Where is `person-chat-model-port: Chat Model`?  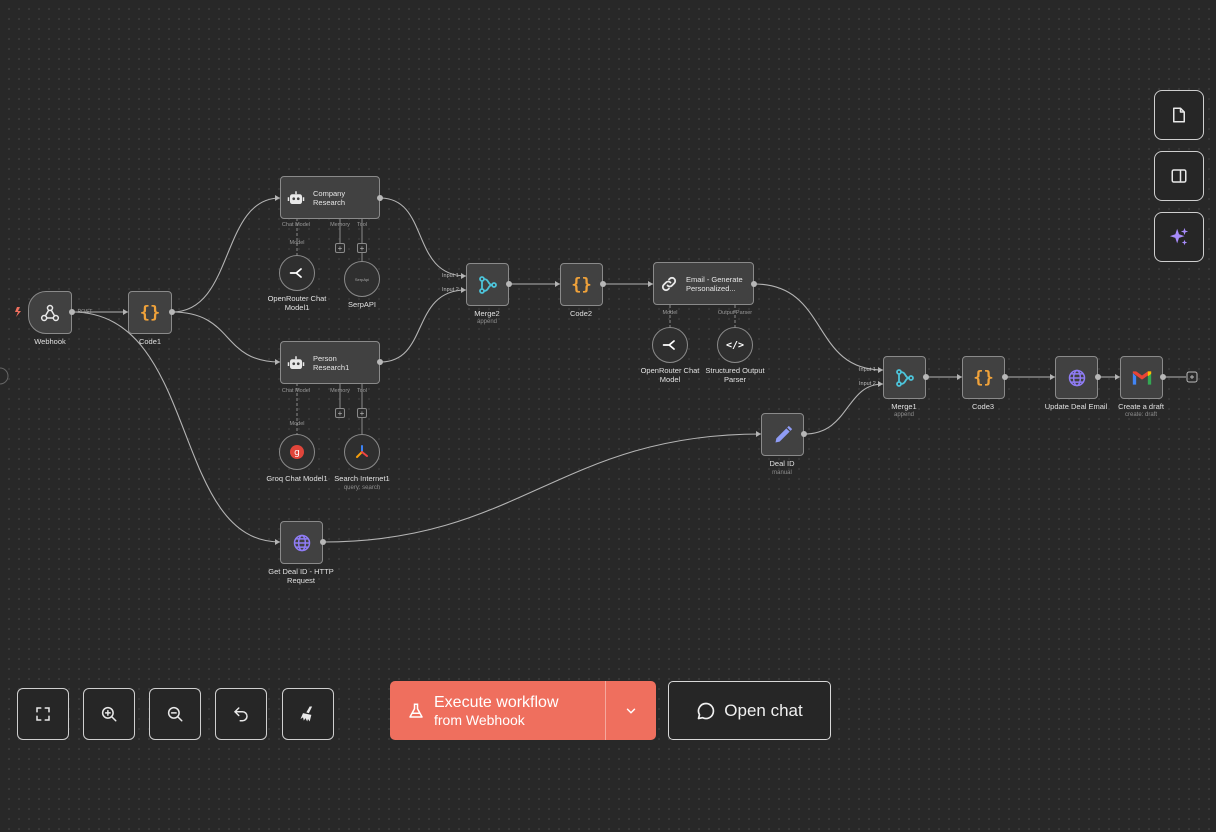
person-chat-model-port: Chat Model is located at coordinates (296, 391).